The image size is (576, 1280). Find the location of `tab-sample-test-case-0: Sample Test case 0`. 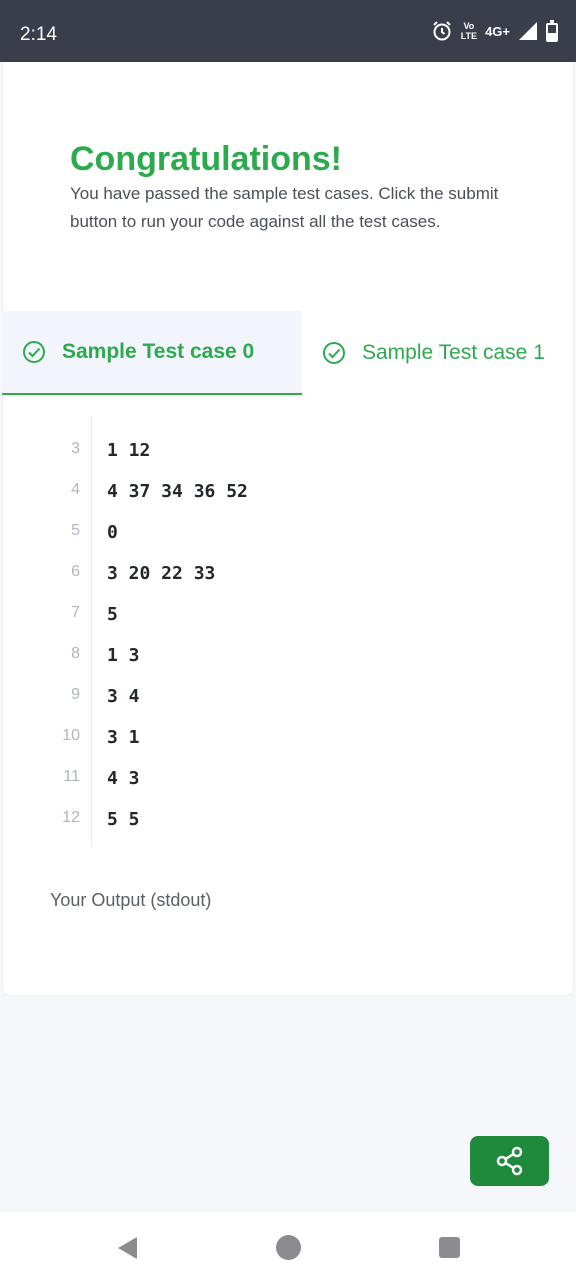

tab-sample-test-case-0: Sample Test case 0 is located at coordinates (152, 353).